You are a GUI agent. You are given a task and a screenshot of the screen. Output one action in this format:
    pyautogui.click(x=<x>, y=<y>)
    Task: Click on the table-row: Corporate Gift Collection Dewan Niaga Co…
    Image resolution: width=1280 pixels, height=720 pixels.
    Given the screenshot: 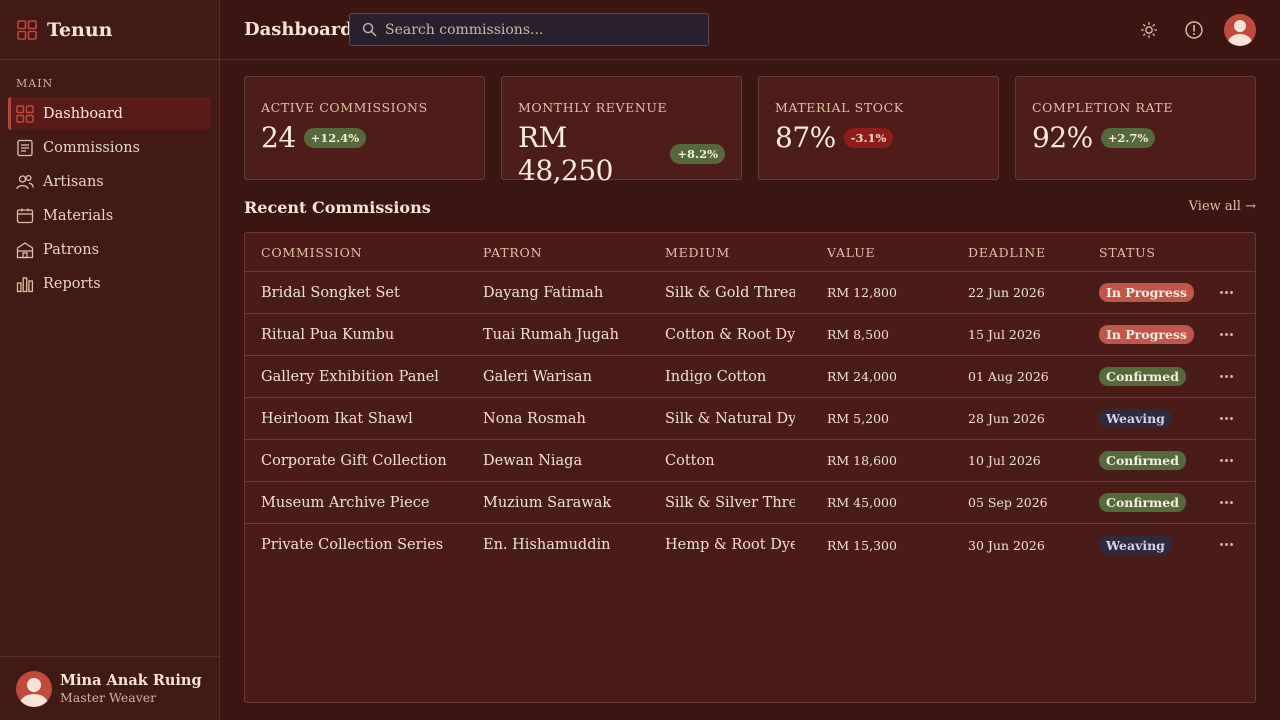 What is the action you would take?
    pyautogui.click(x=750, y=461)
    